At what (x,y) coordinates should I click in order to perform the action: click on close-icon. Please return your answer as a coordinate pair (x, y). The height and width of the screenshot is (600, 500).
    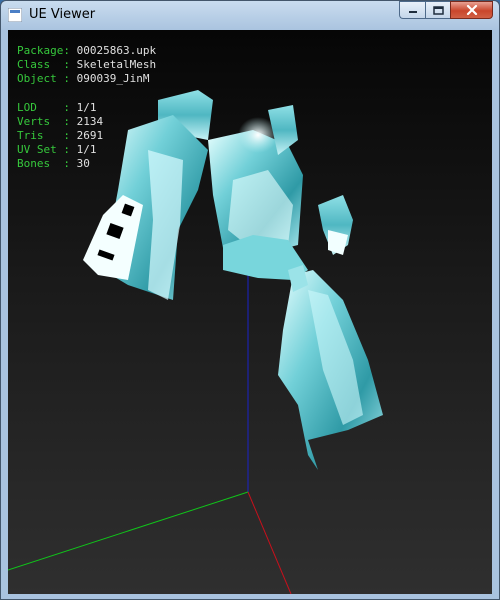
    Looking at the image, I should click on (471, 10).